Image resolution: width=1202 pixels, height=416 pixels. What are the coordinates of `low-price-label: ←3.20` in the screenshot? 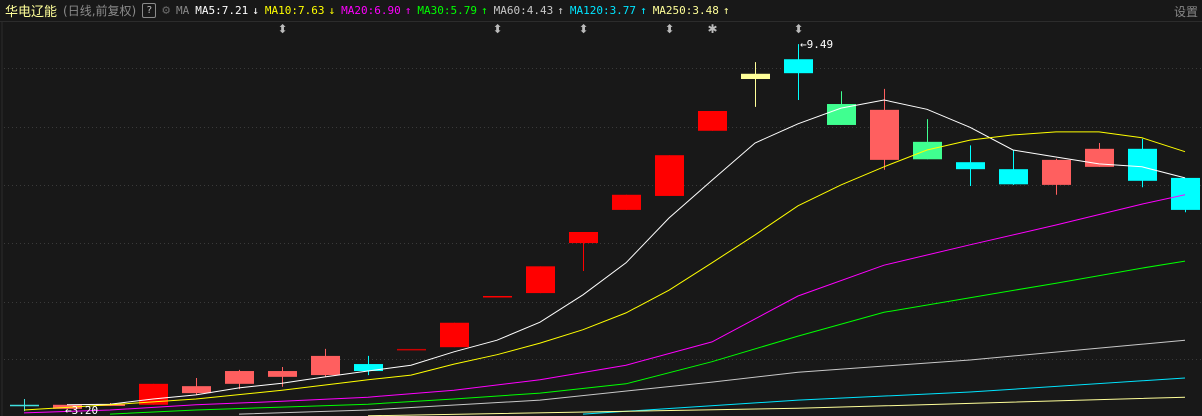 It's located at (81, 410).